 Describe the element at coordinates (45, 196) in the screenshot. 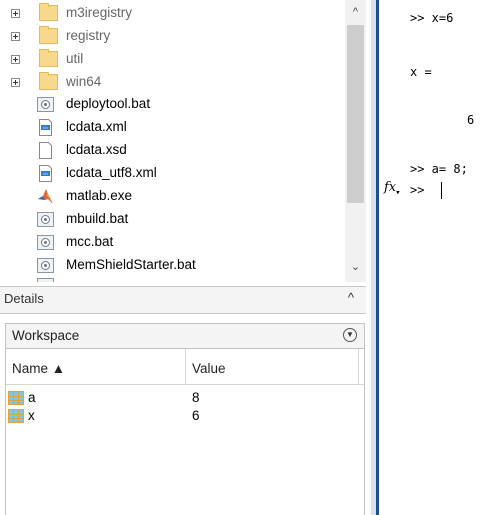

I see `matlab-logo-icon` at that location.